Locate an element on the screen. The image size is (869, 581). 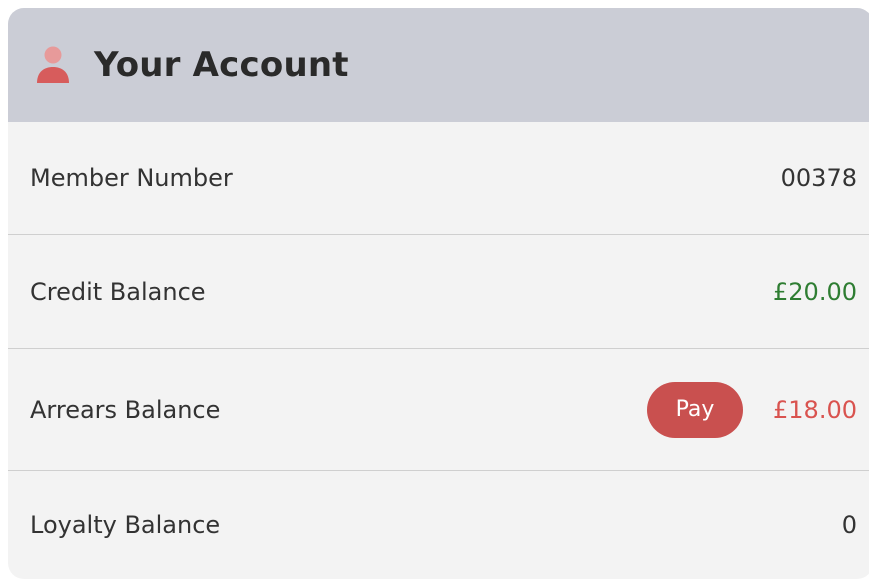
pay-button: Pay is located at coordinates (695, 409).